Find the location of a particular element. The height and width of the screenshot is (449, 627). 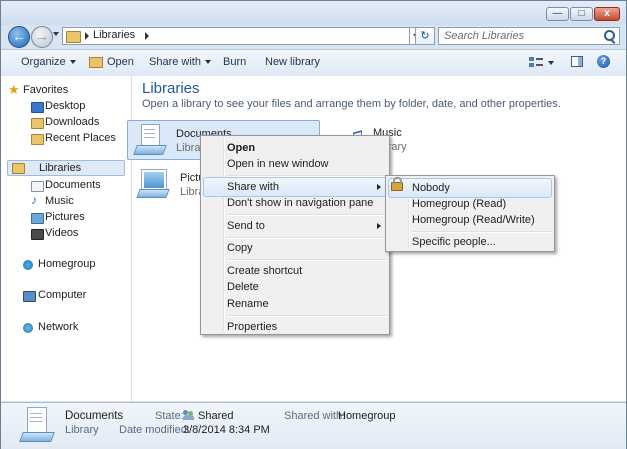

close-button: x is located at coordinates (607, 14).